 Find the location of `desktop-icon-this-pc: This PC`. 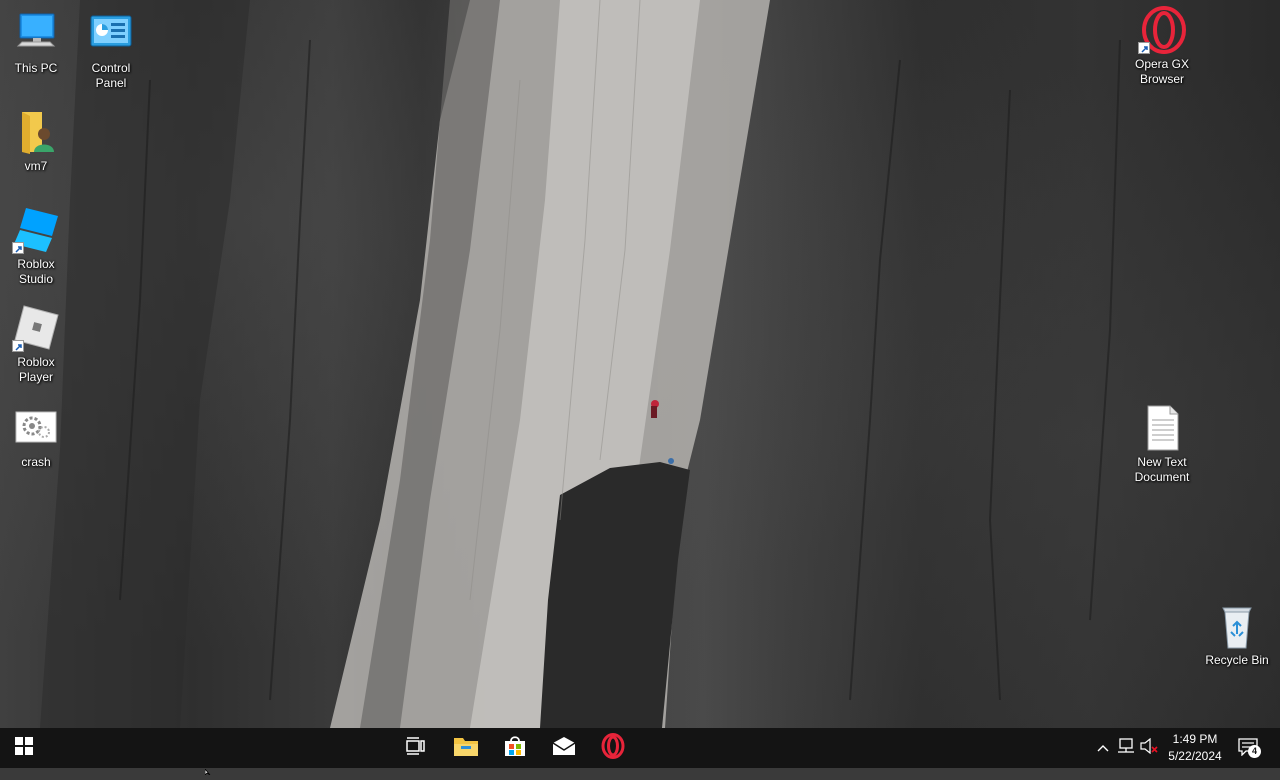

desktop-icon-this-pc: This PC is located at coordinates (37, 43).